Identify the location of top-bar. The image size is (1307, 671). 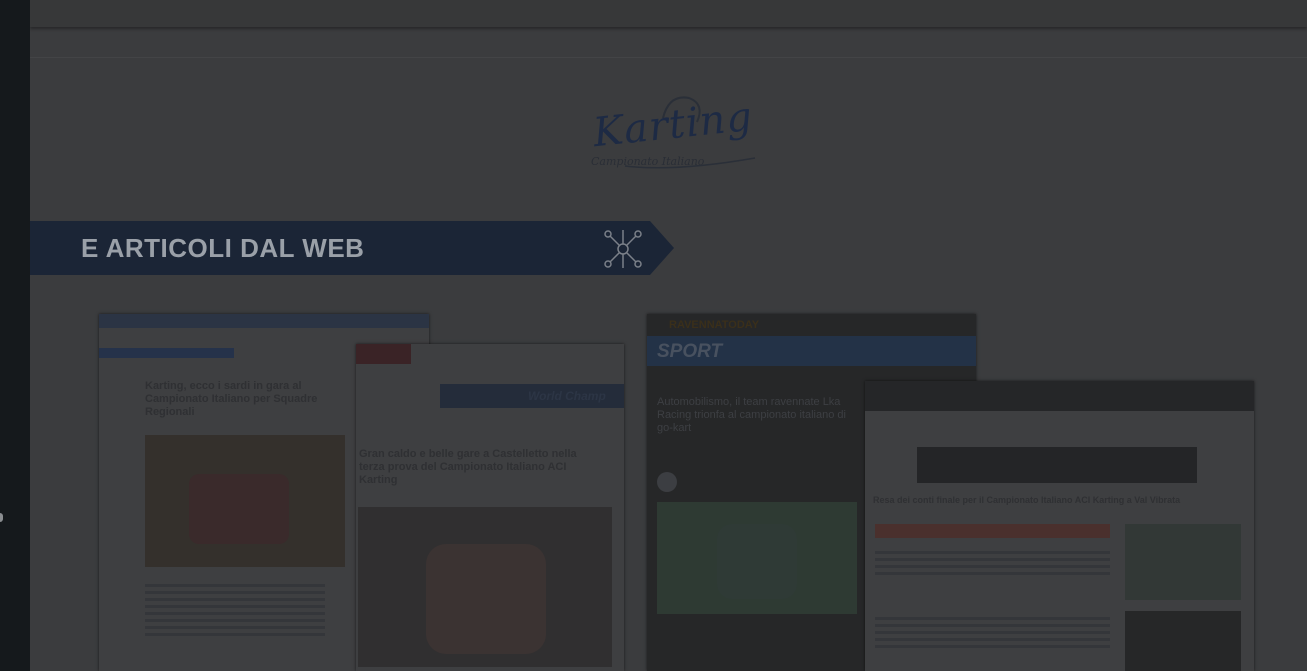
(668, 13).